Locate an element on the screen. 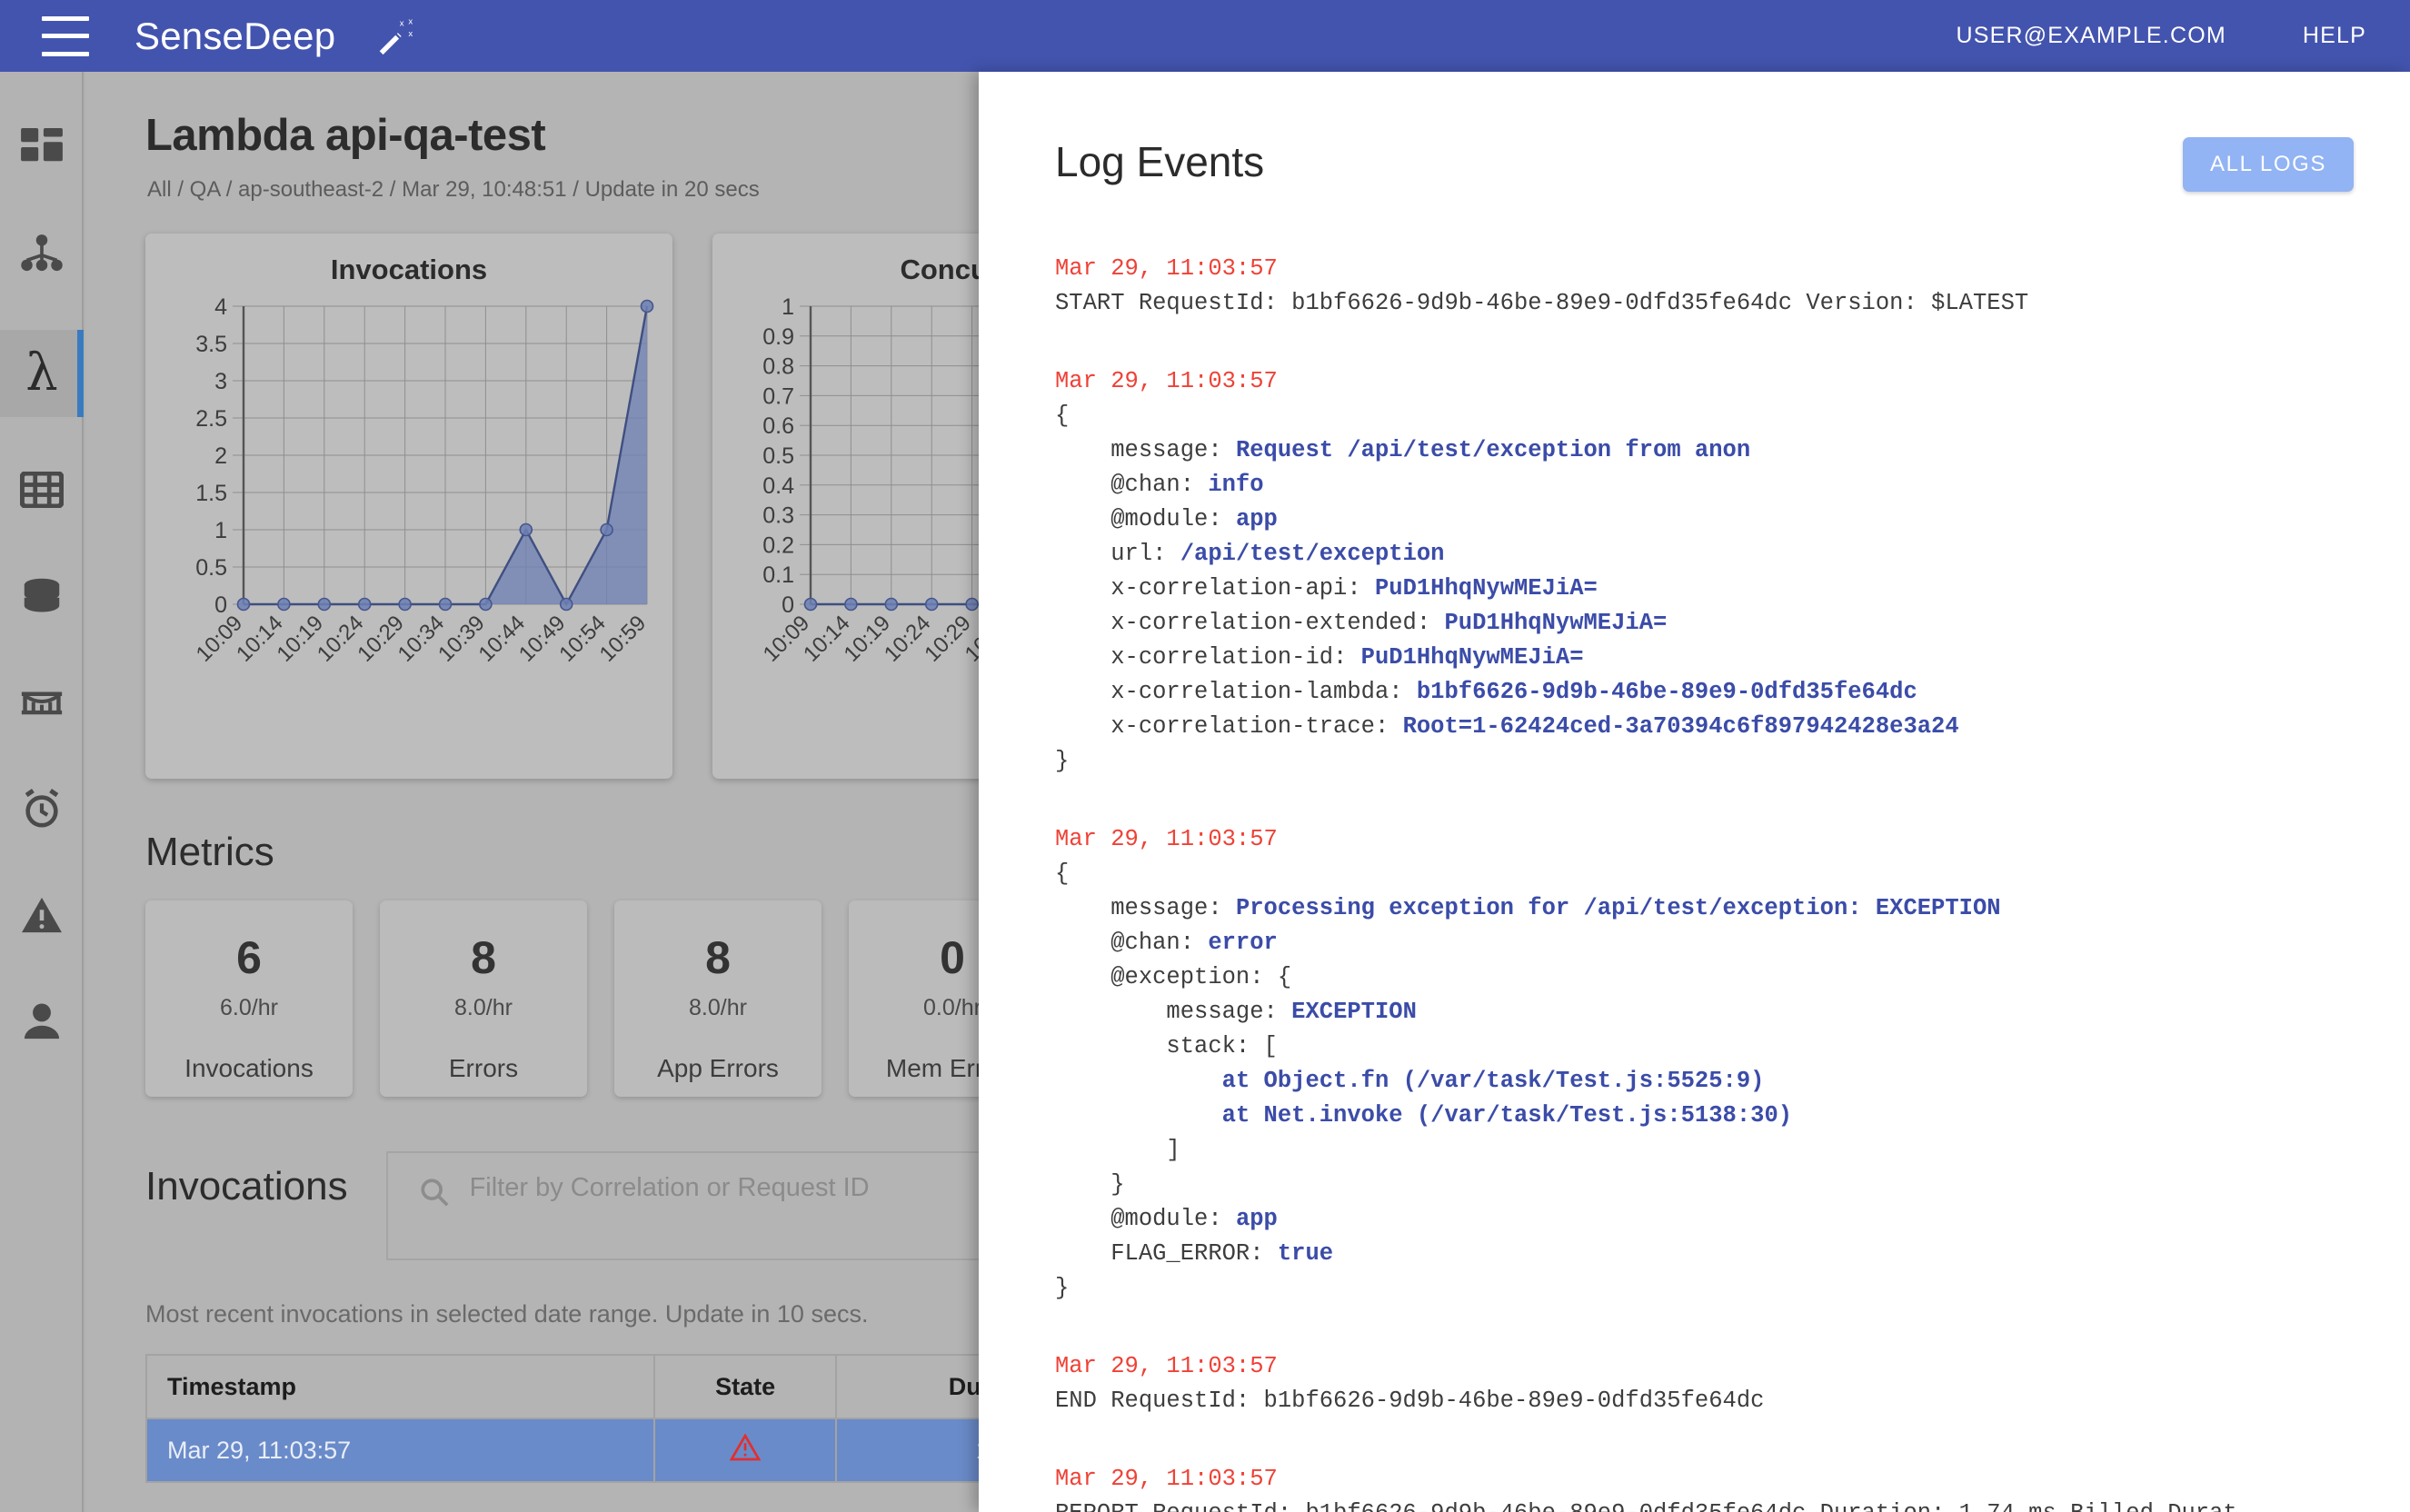 The height and width of the screenshot is (1512, 2410). column-state: State is located at coordinates (745, 1386).